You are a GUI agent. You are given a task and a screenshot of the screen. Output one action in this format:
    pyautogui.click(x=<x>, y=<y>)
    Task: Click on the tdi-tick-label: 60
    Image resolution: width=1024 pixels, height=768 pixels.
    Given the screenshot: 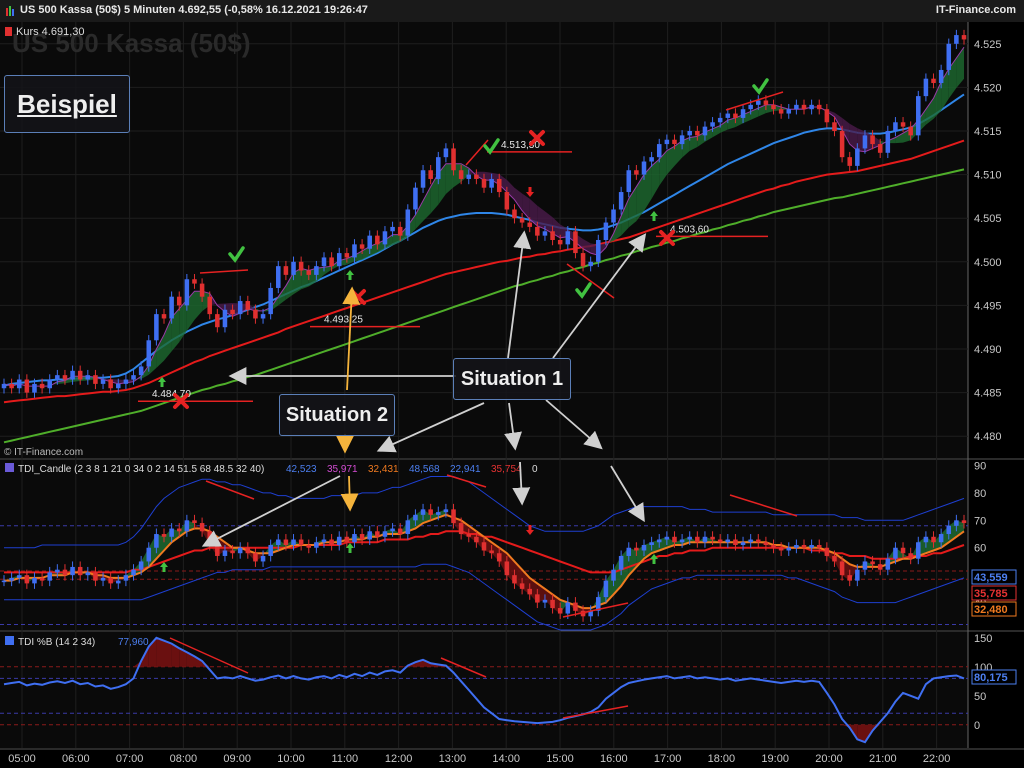 What is the action you would take?
    pyautogui.click(x=980, y=549)
    